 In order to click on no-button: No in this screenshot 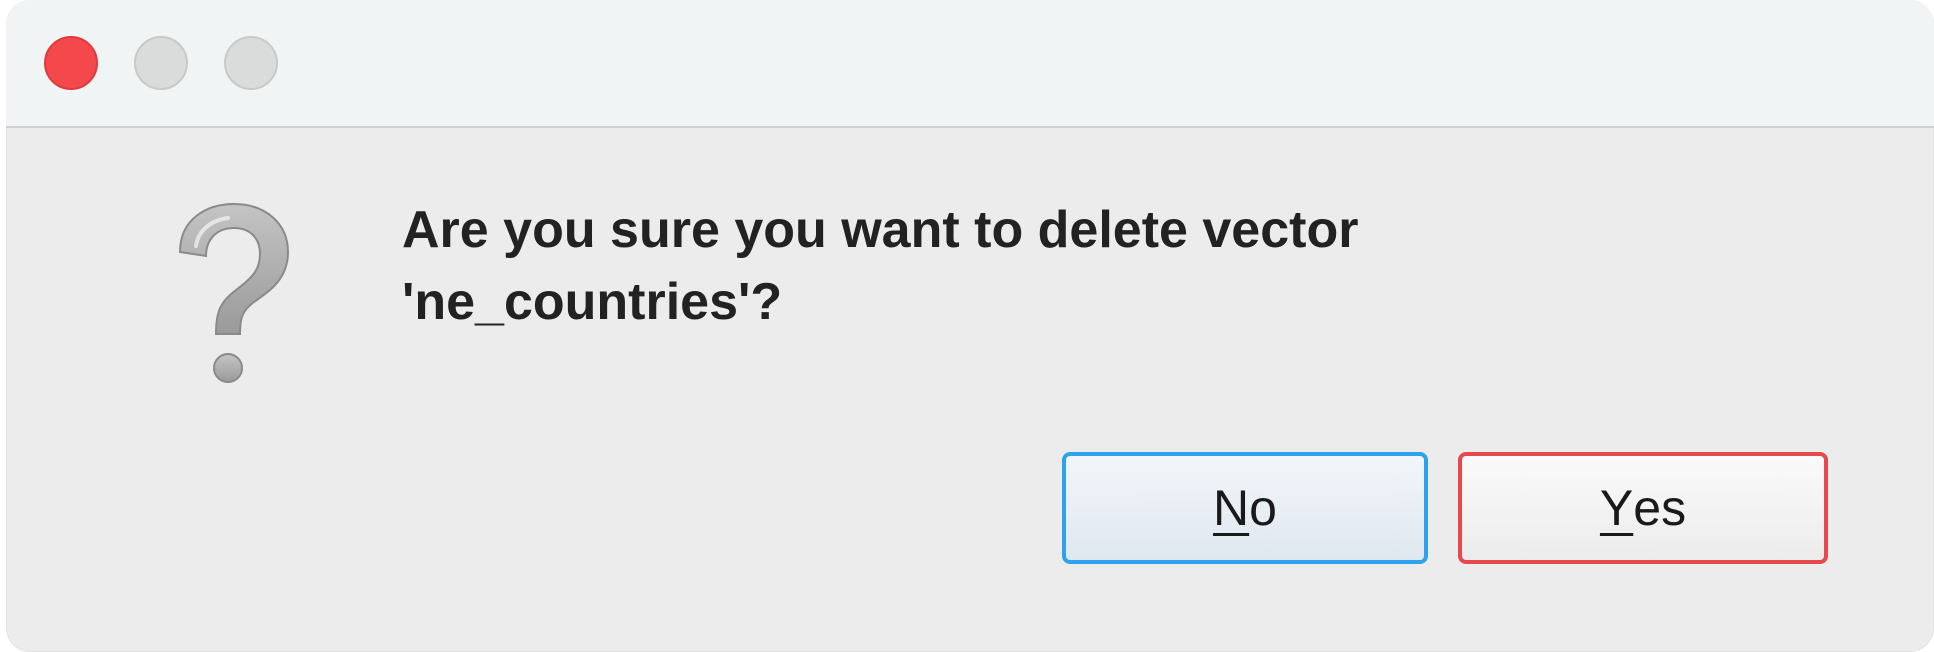, I will do `click(1245, 508)`.